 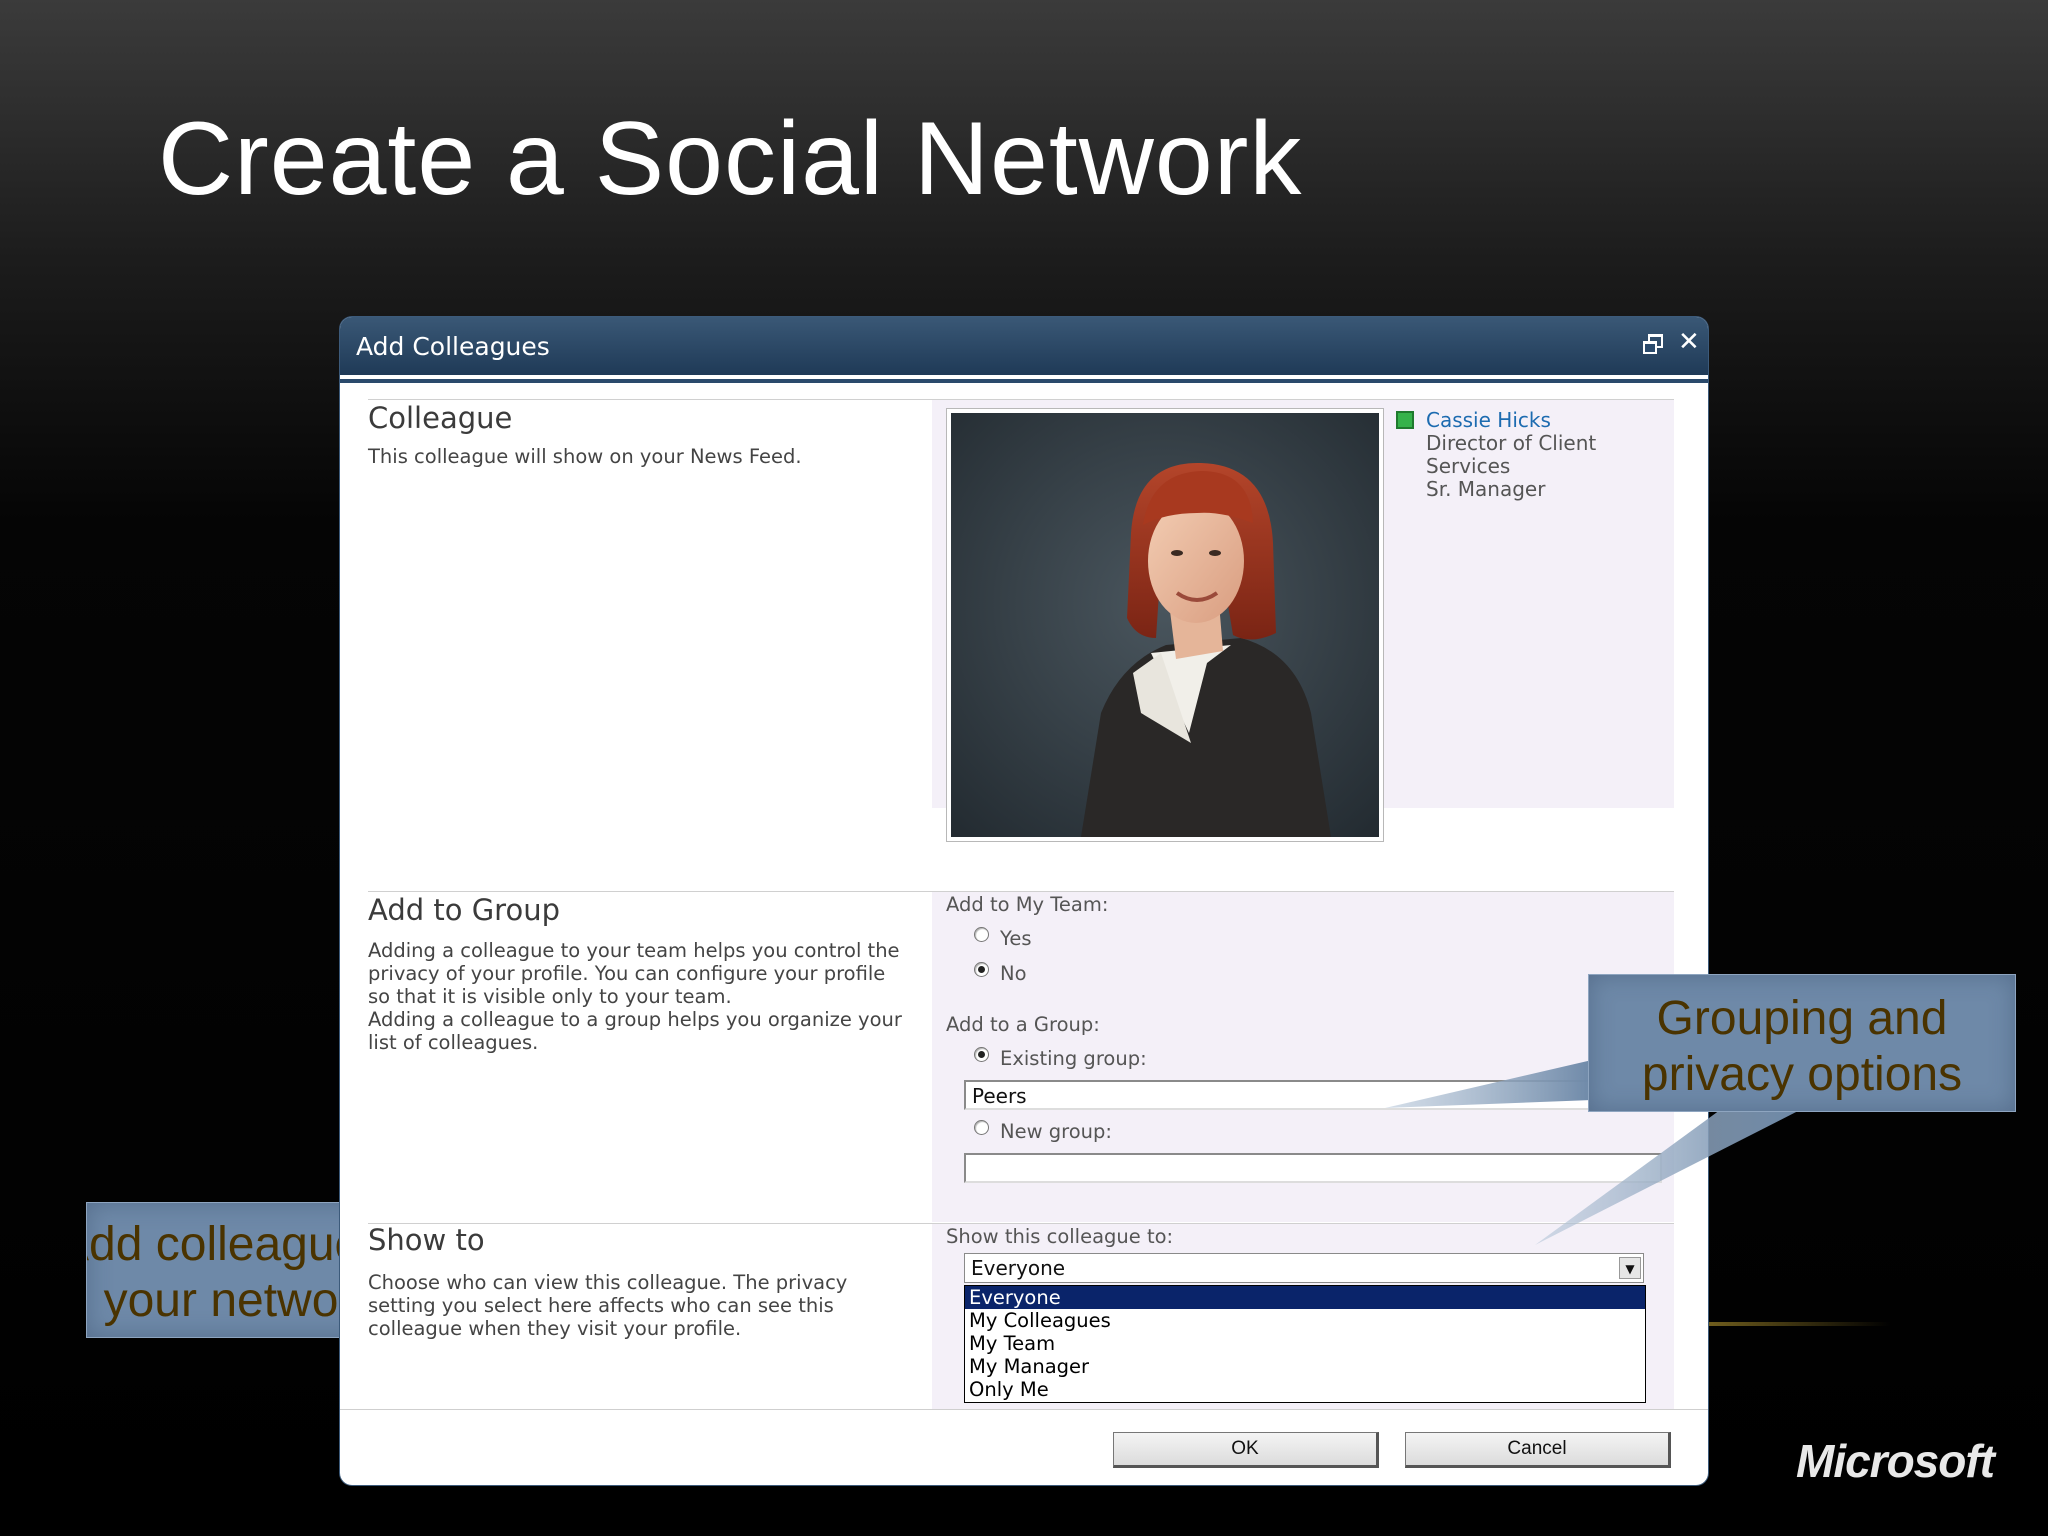 I want to click on callout-grouping-privacy: Grouping and privacy options, so click(x=1802, y=1043).